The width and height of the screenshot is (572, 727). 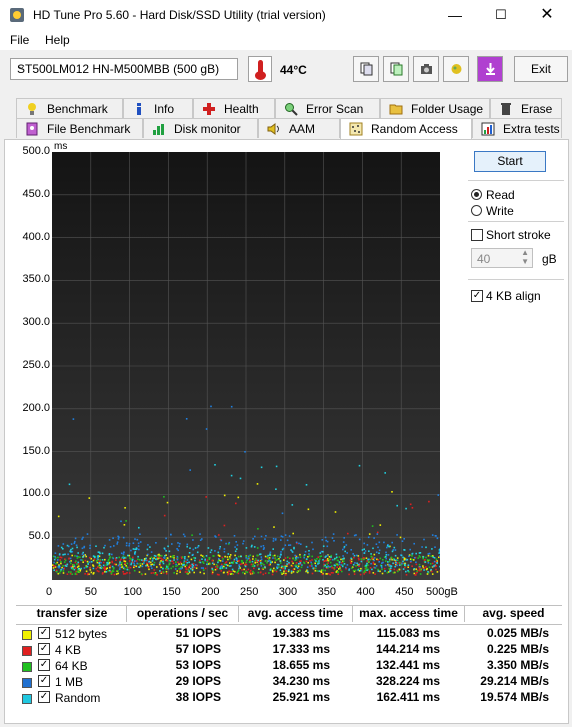 I want to click on stepper-up-icon: ▲, so click(x=525, y=252).